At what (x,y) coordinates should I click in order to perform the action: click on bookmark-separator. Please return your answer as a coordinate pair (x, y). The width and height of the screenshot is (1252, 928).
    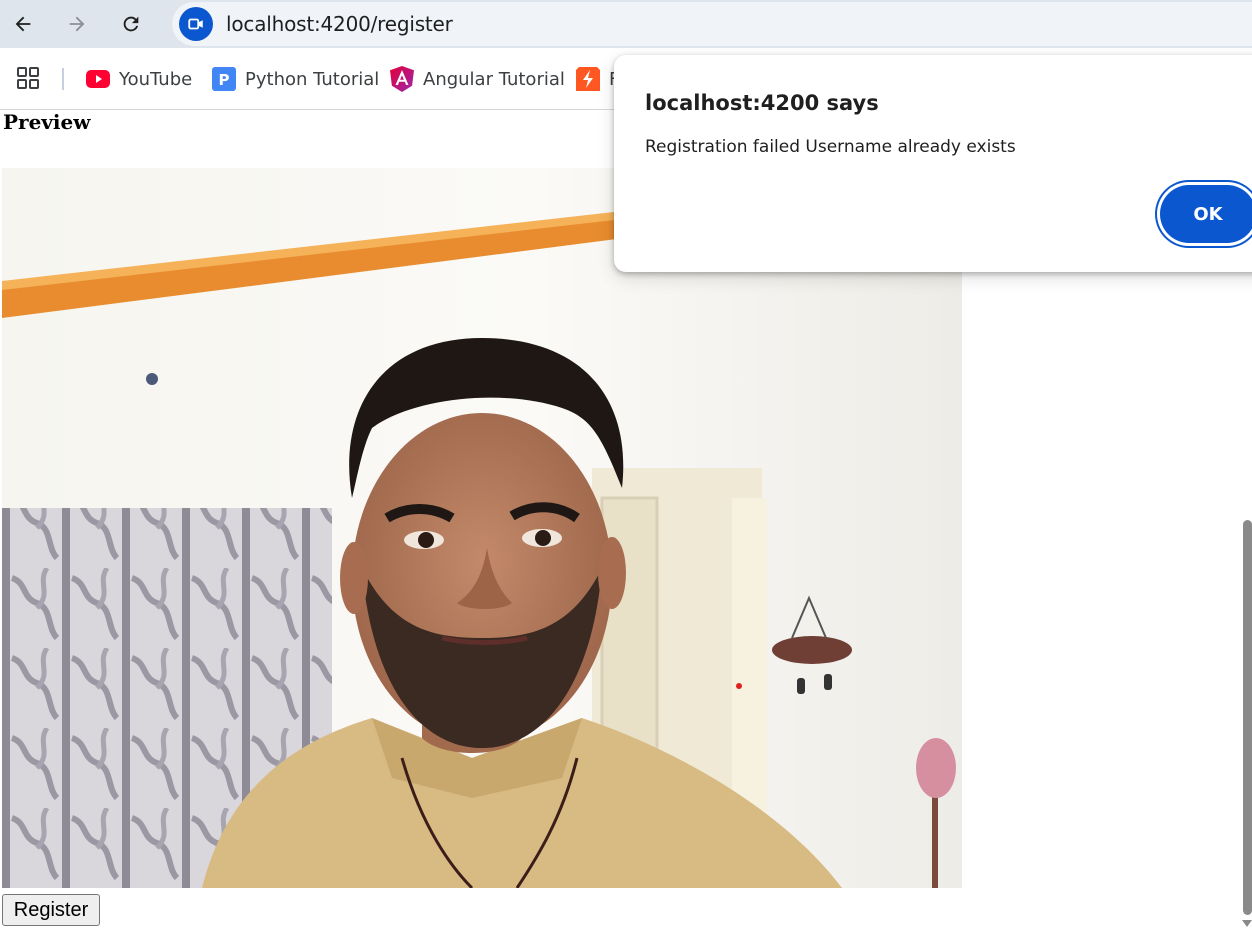
    Looking at the image, I should click on (63, 79).